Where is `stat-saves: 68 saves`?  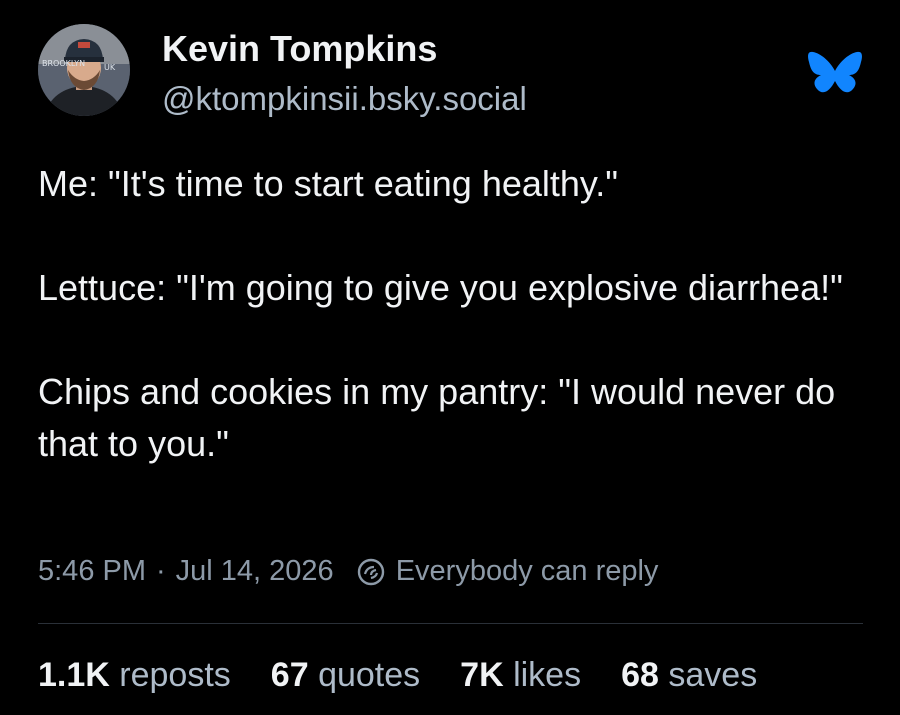
stat-saves: 68 saves is located at coordinates (689, 675).